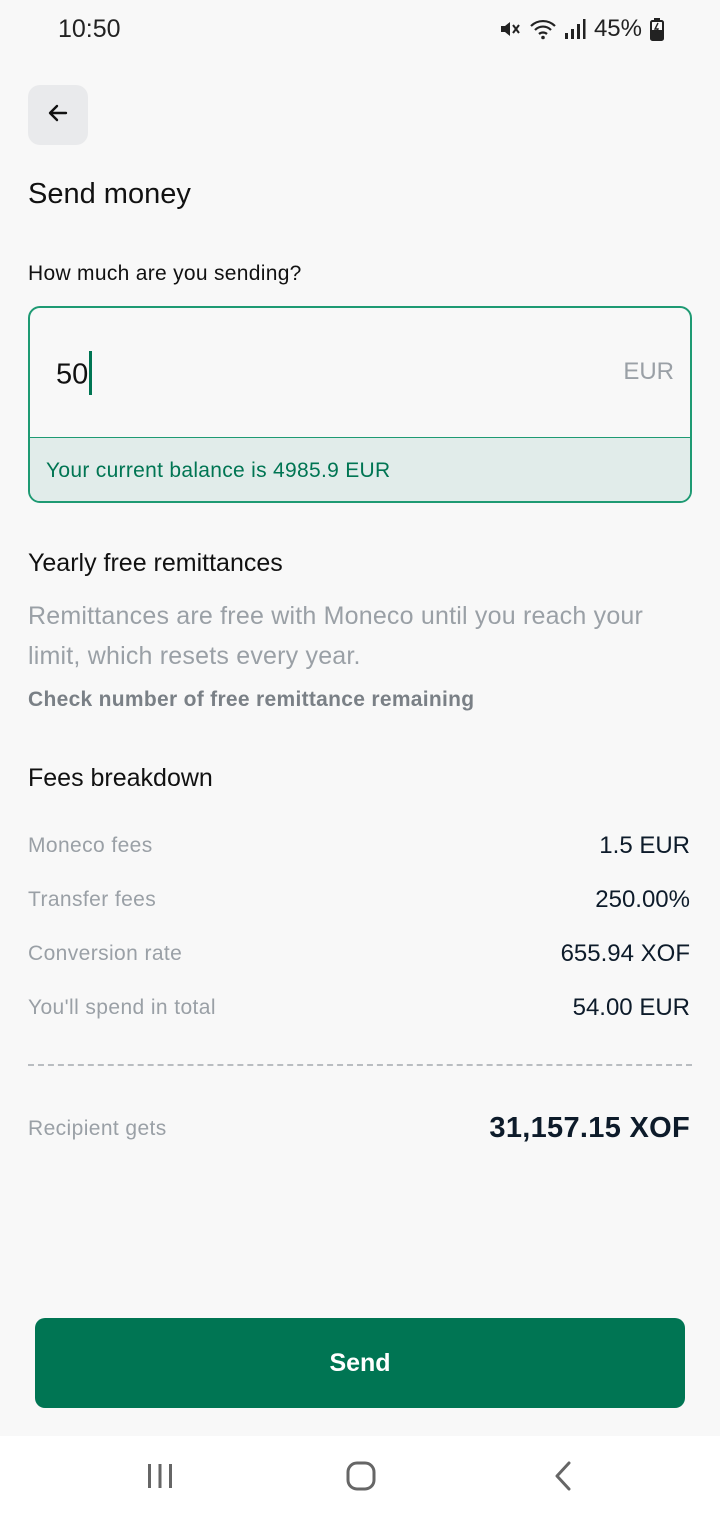  I want to click on text-cursor, so click(91, 373).